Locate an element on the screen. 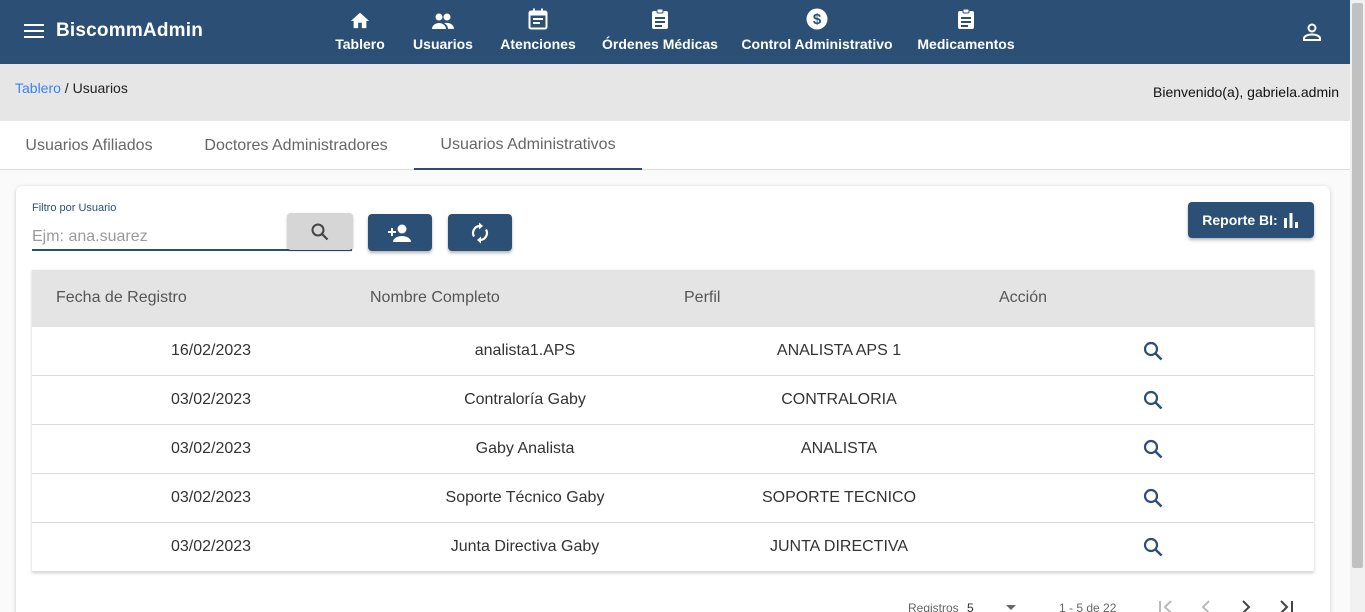 This screenshot has width=1365, height=612. paginator: Registros 5 1 - 5 de 22 is located at coordinates (673, 601).